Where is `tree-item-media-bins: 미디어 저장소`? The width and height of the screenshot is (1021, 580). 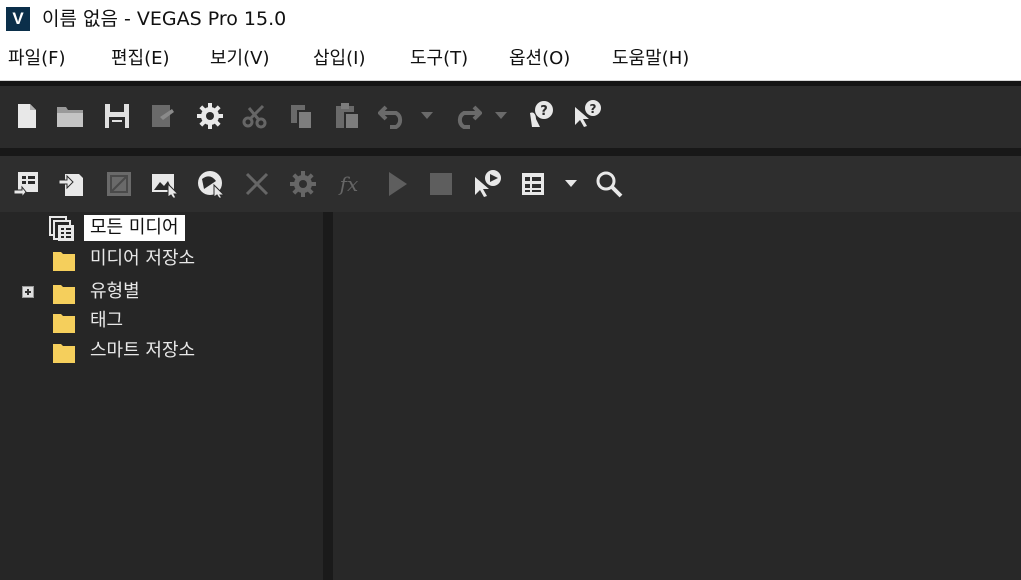 tree-item-media-bins: 미디어 저장소 is located at coordinates (160, 259).